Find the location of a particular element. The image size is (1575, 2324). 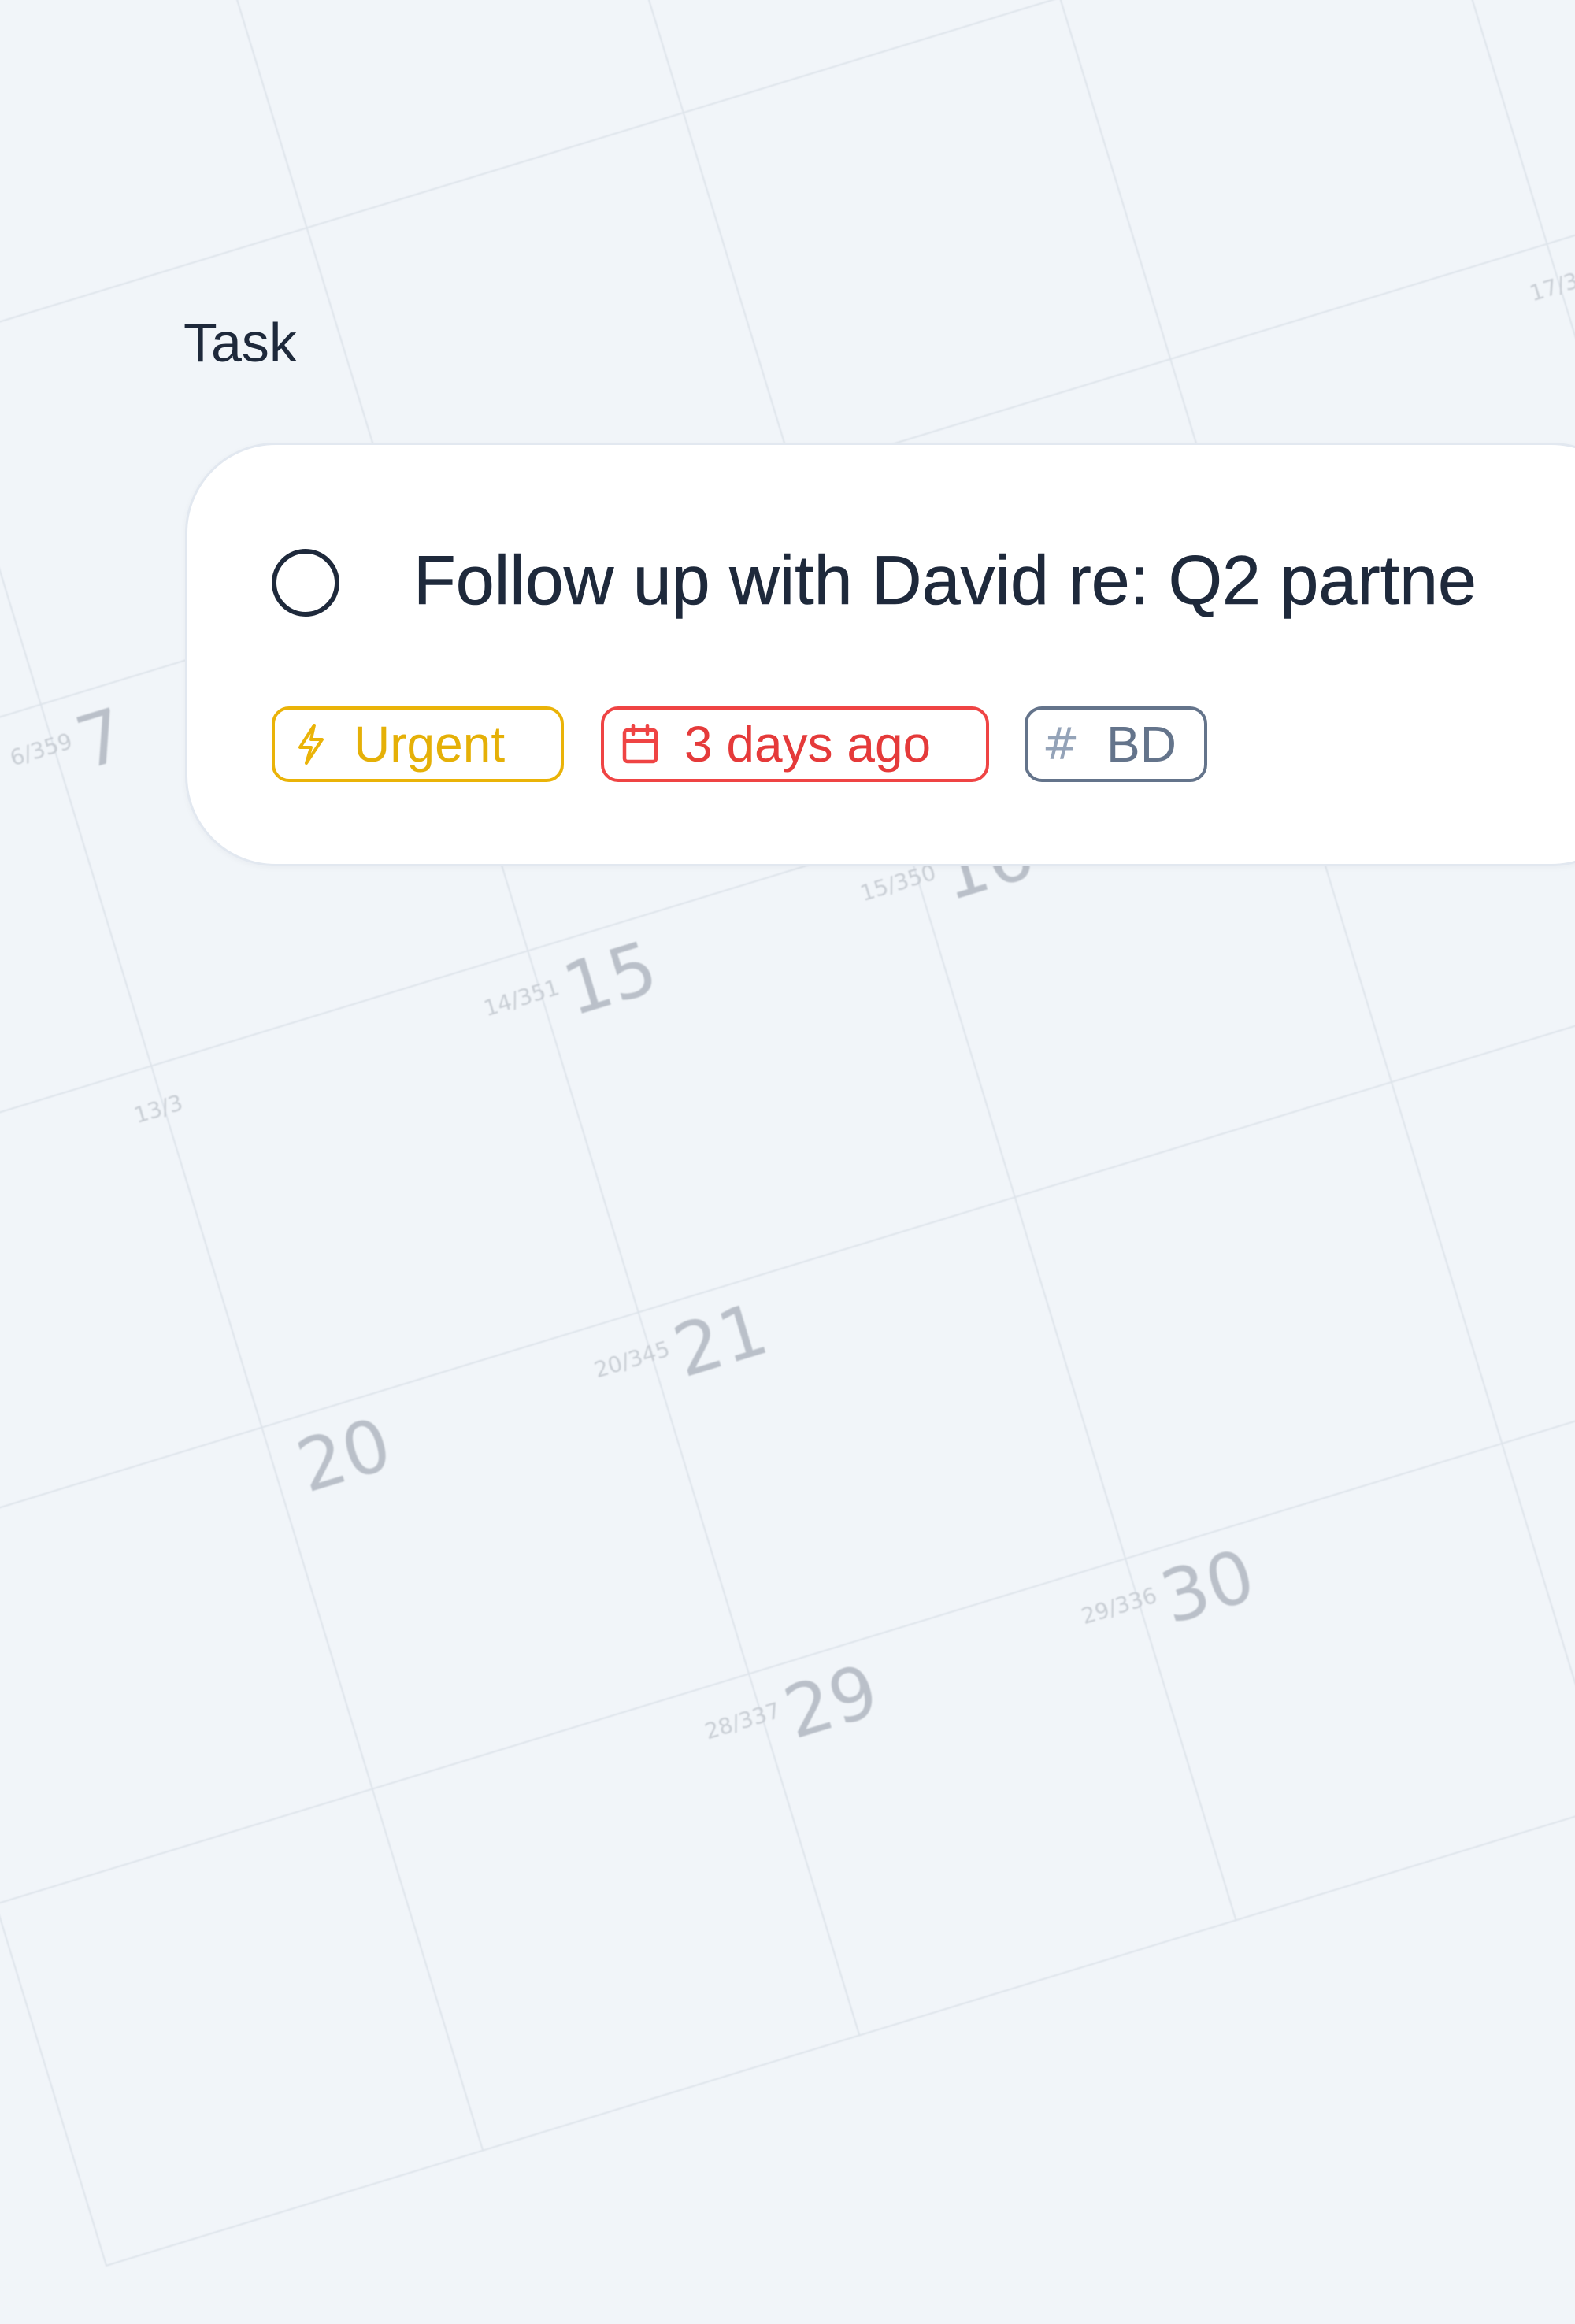

calendar-day-number: 15 is located at coordinates (610, 979).